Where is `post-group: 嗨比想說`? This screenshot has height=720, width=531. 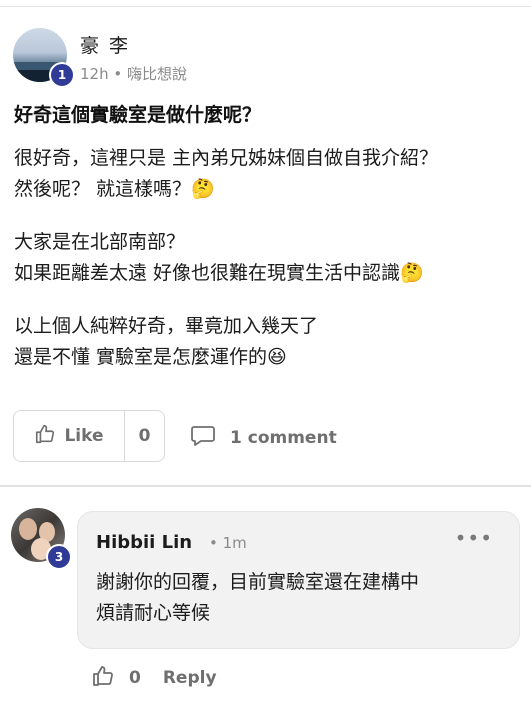
post-group: 嗨比想說 is located at coordinates (157, 74).